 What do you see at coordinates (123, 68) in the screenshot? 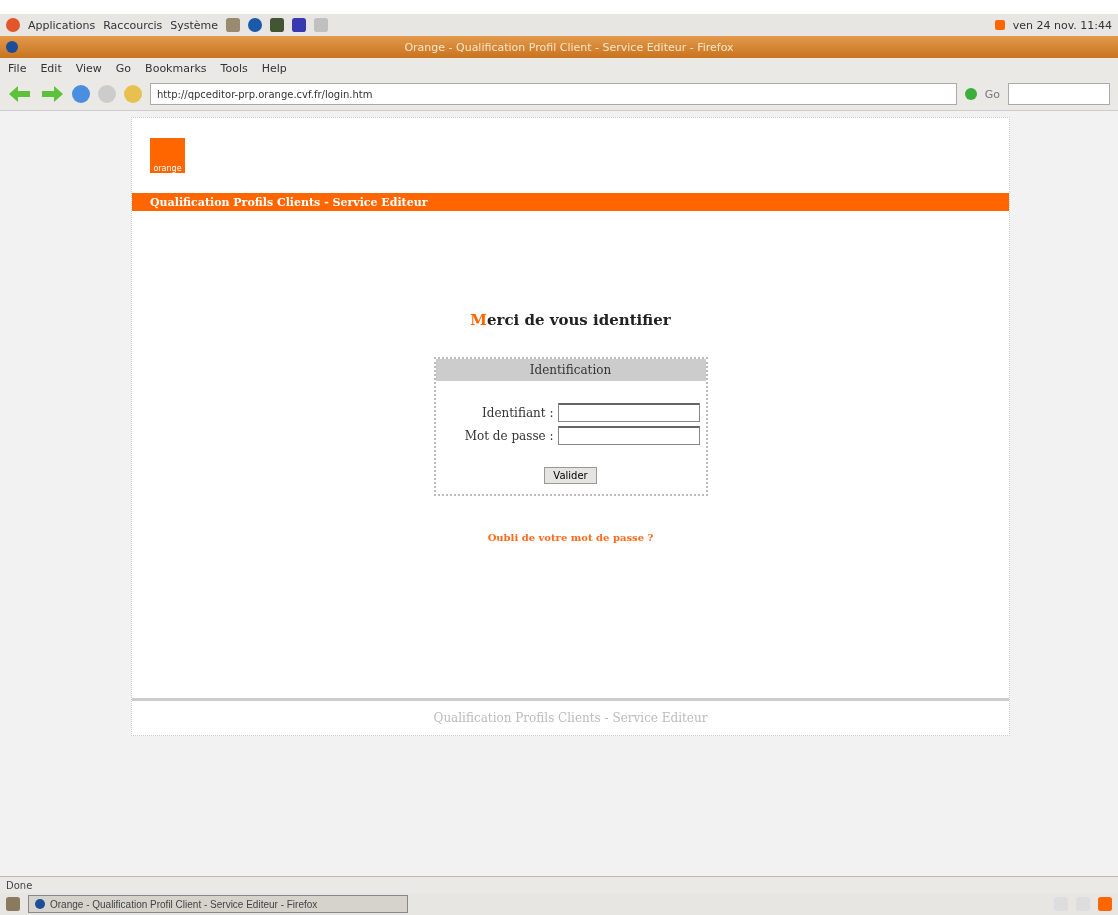
I see `menu-item: Go` at bounding box center [123, 68].